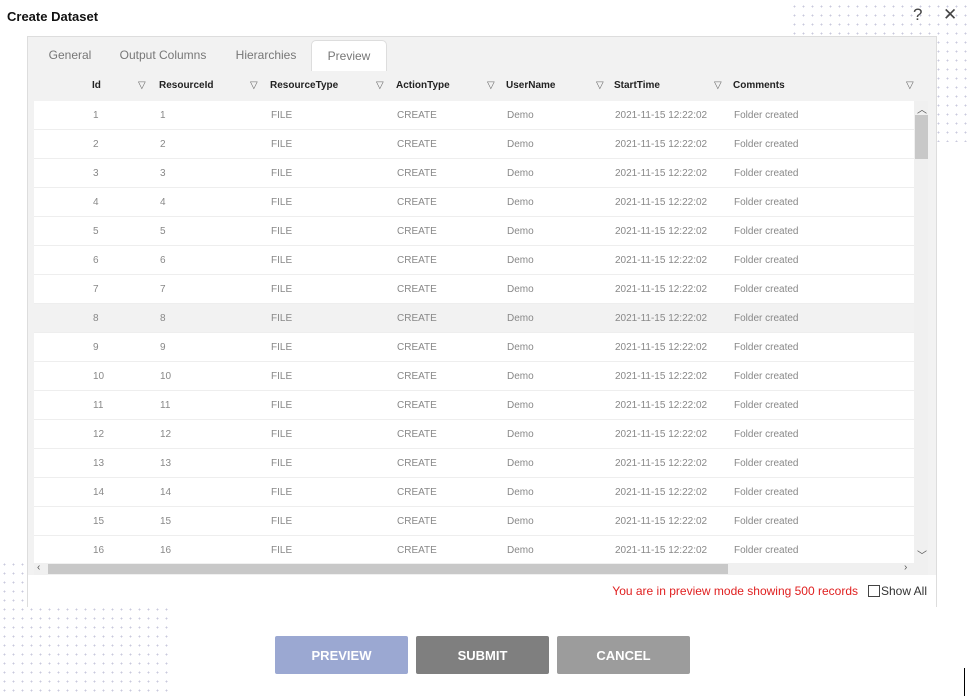 The image size is (969, 696). I want to click on tab-general: General, so click(70, 56).